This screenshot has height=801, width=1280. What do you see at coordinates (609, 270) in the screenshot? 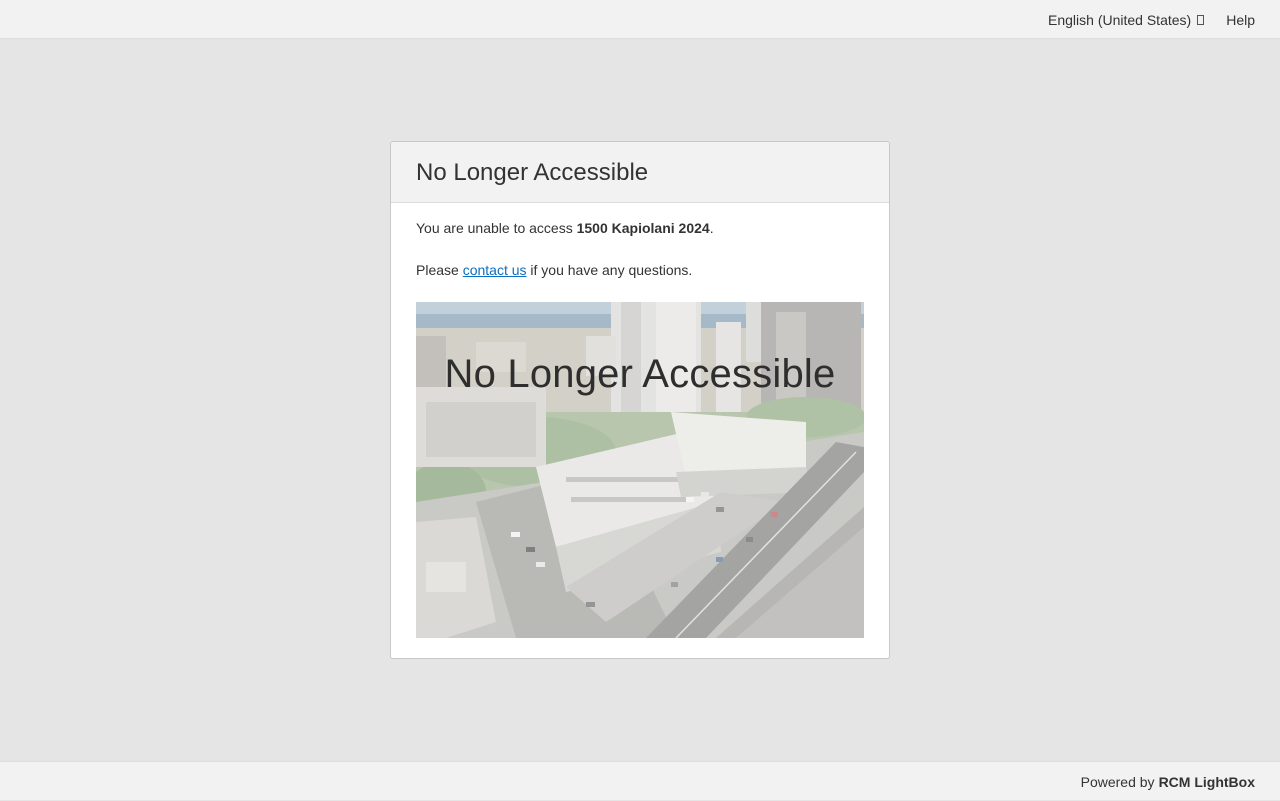
I see `contact-suffix: if you have any questions.` at bounding box center [609, 270].